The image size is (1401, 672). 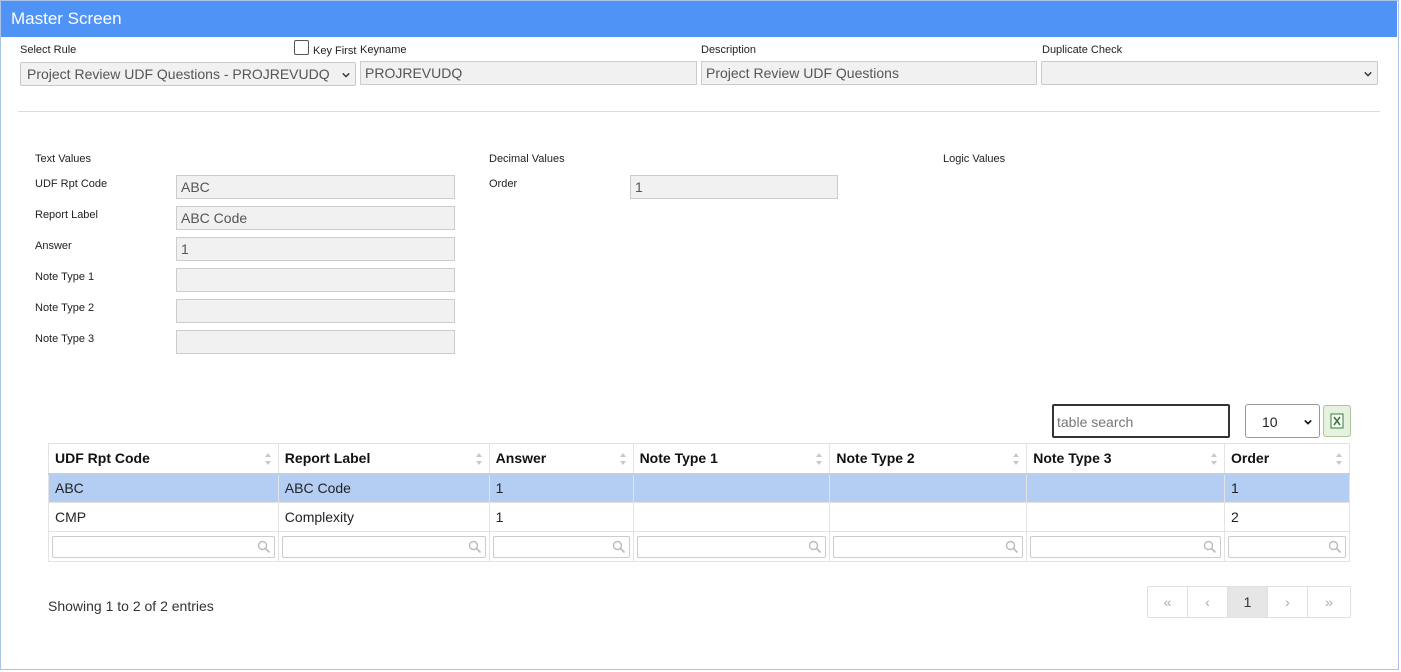 I want to click on column-header-order: Order, so click(x=1287, y=459).